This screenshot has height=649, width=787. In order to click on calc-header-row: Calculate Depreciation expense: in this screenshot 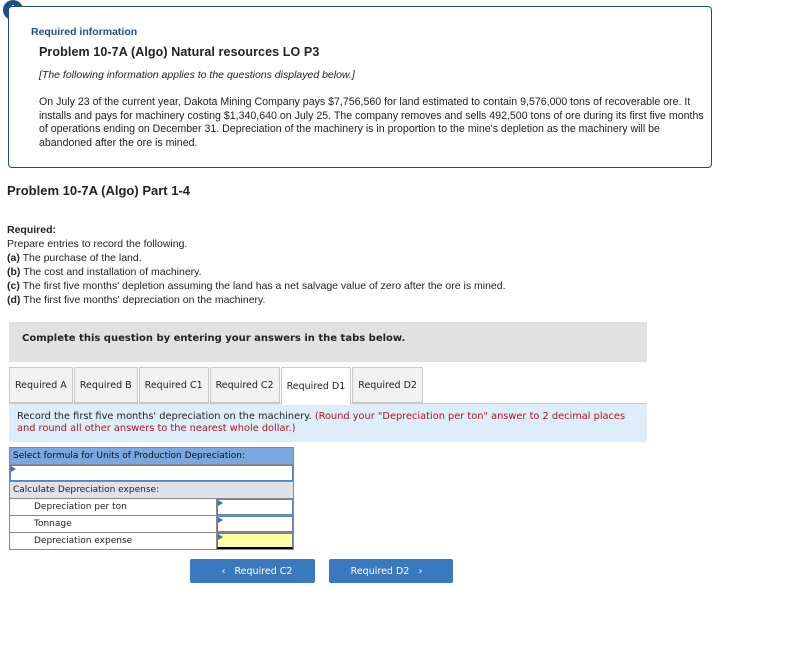, I will do `click(151, 490)`.